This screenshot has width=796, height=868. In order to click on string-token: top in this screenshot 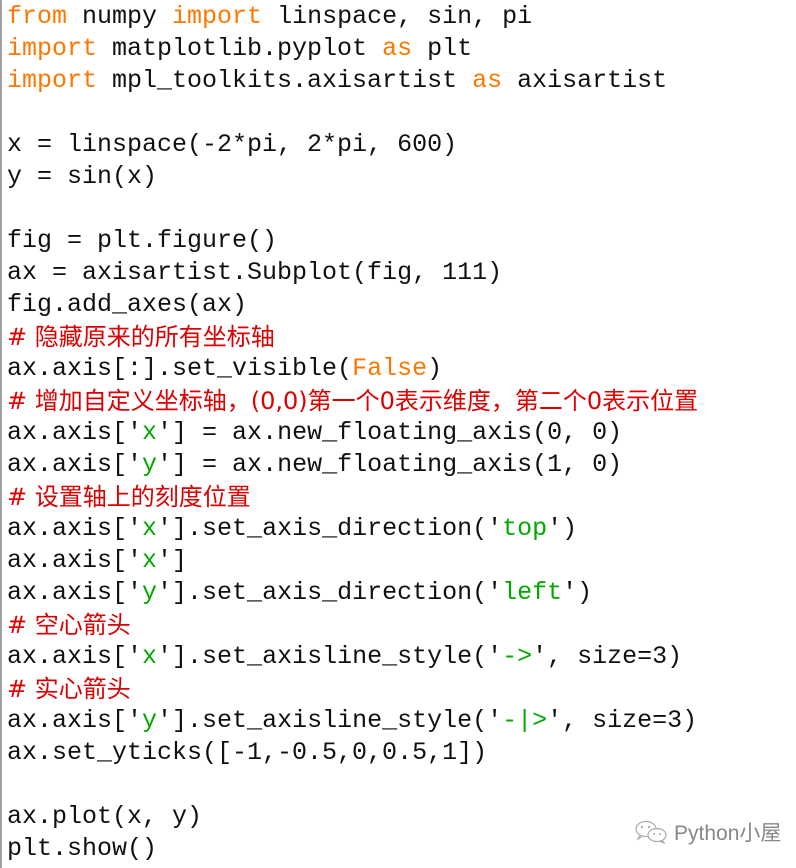, I will do `click(525, 528)`.